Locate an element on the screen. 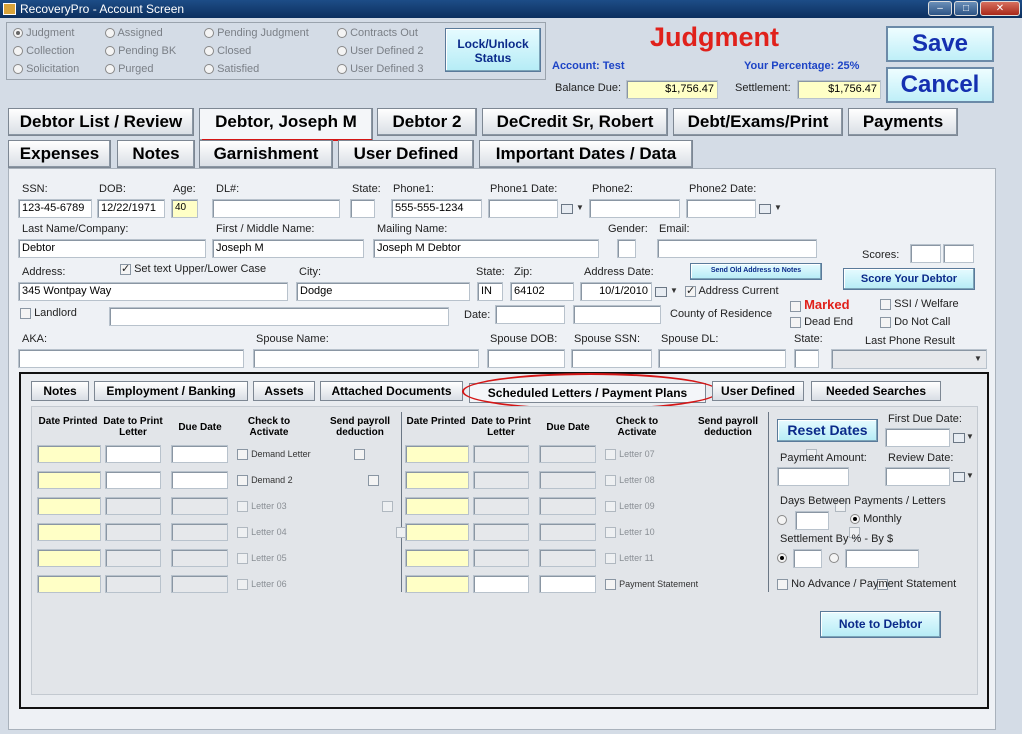 This screenshot has height=734, width=1022. reset-dates-button: Reset Dates is located at coordinates (827, 430).